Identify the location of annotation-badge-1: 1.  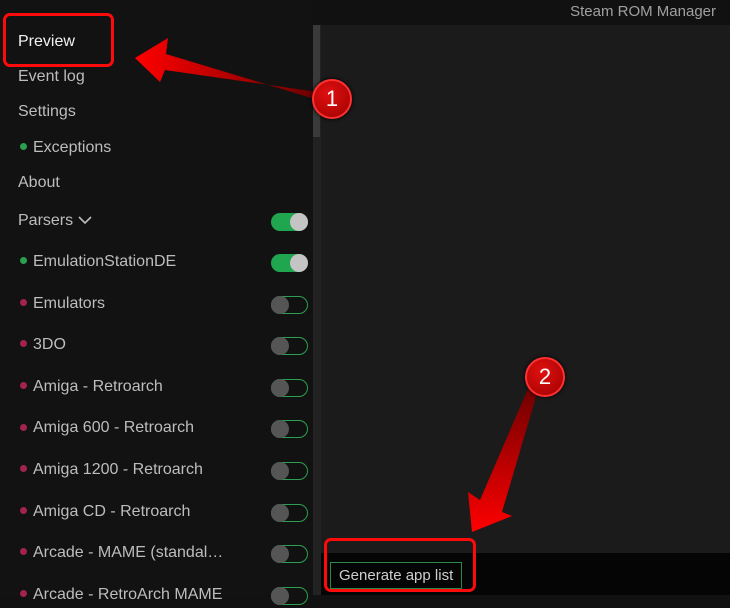
(332, 99).